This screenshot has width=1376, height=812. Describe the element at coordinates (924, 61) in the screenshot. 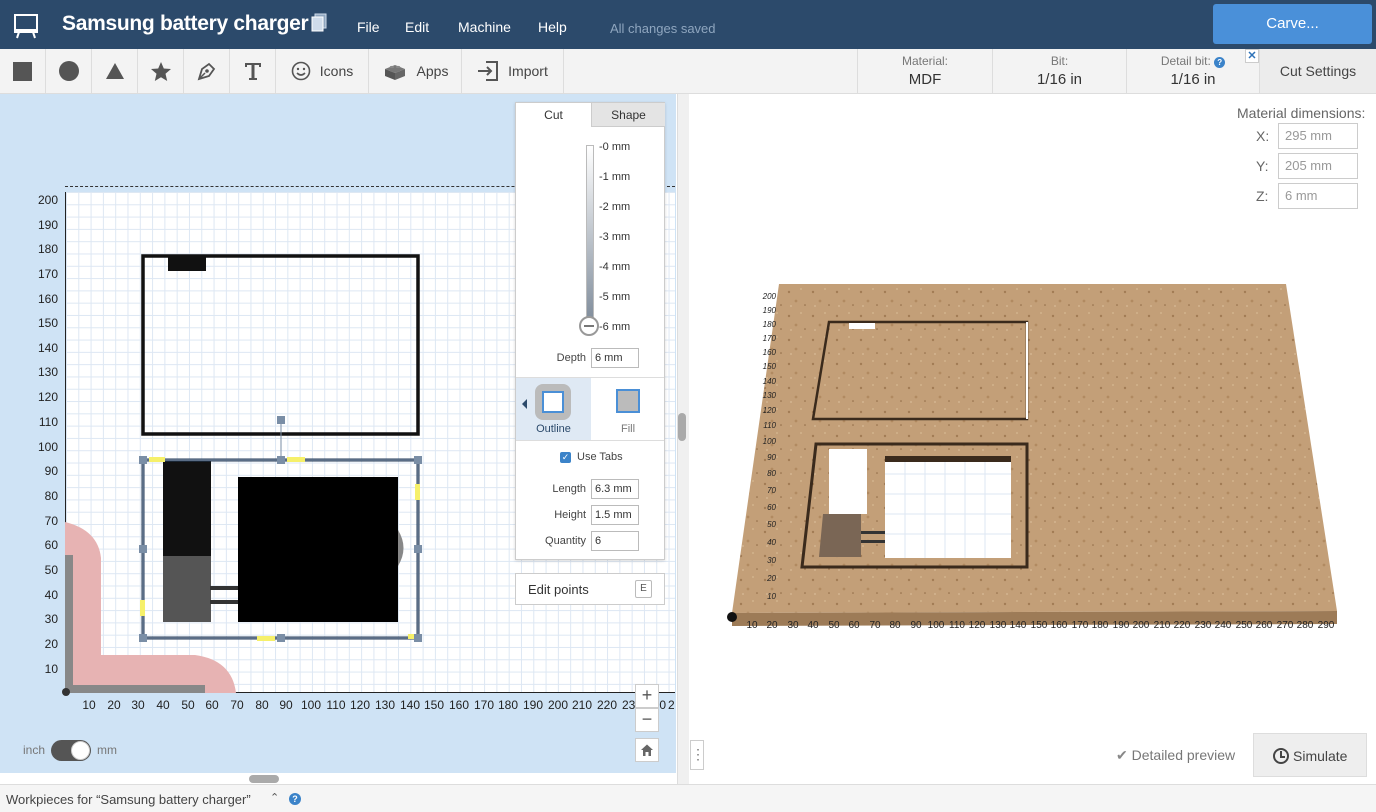

I see `material-key: Material:` at that location.